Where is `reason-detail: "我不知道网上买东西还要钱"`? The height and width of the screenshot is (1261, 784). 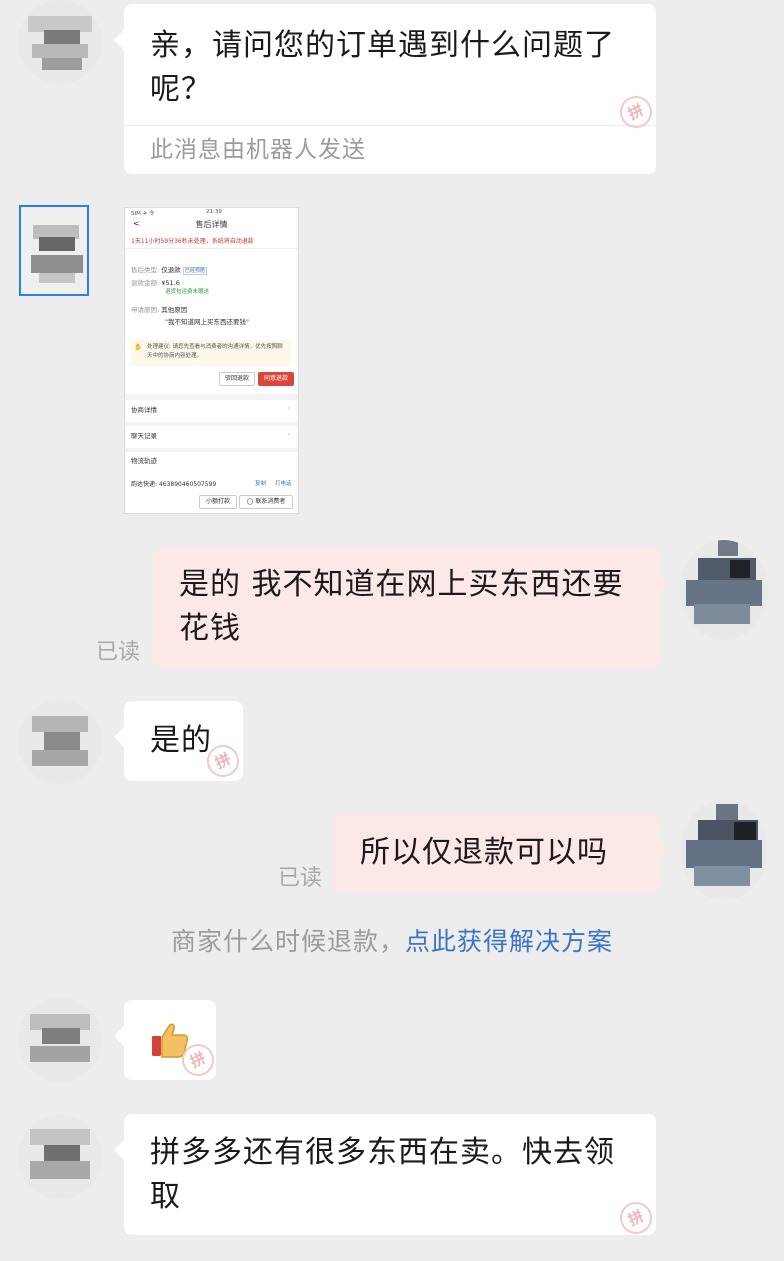 reason-detail: "我不知道网上买东西还要钱" is located at coordinates (207, 322).